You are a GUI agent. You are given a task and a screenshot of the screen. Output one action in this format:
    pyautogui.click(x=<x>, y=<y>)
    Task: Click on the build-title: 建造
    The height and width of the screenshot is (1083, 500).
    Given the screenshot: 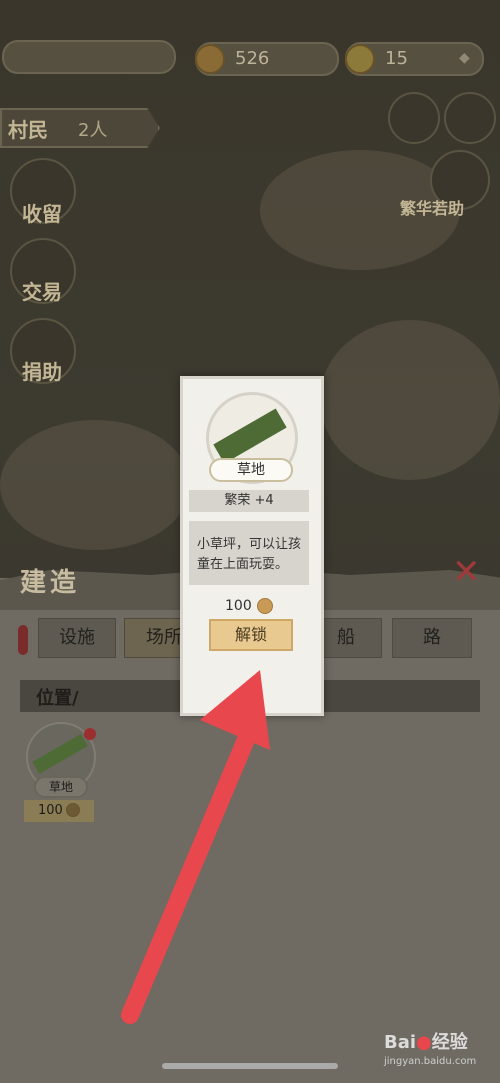 What is the action you would take?
    pyautogui.click(x=50, y=583)
    